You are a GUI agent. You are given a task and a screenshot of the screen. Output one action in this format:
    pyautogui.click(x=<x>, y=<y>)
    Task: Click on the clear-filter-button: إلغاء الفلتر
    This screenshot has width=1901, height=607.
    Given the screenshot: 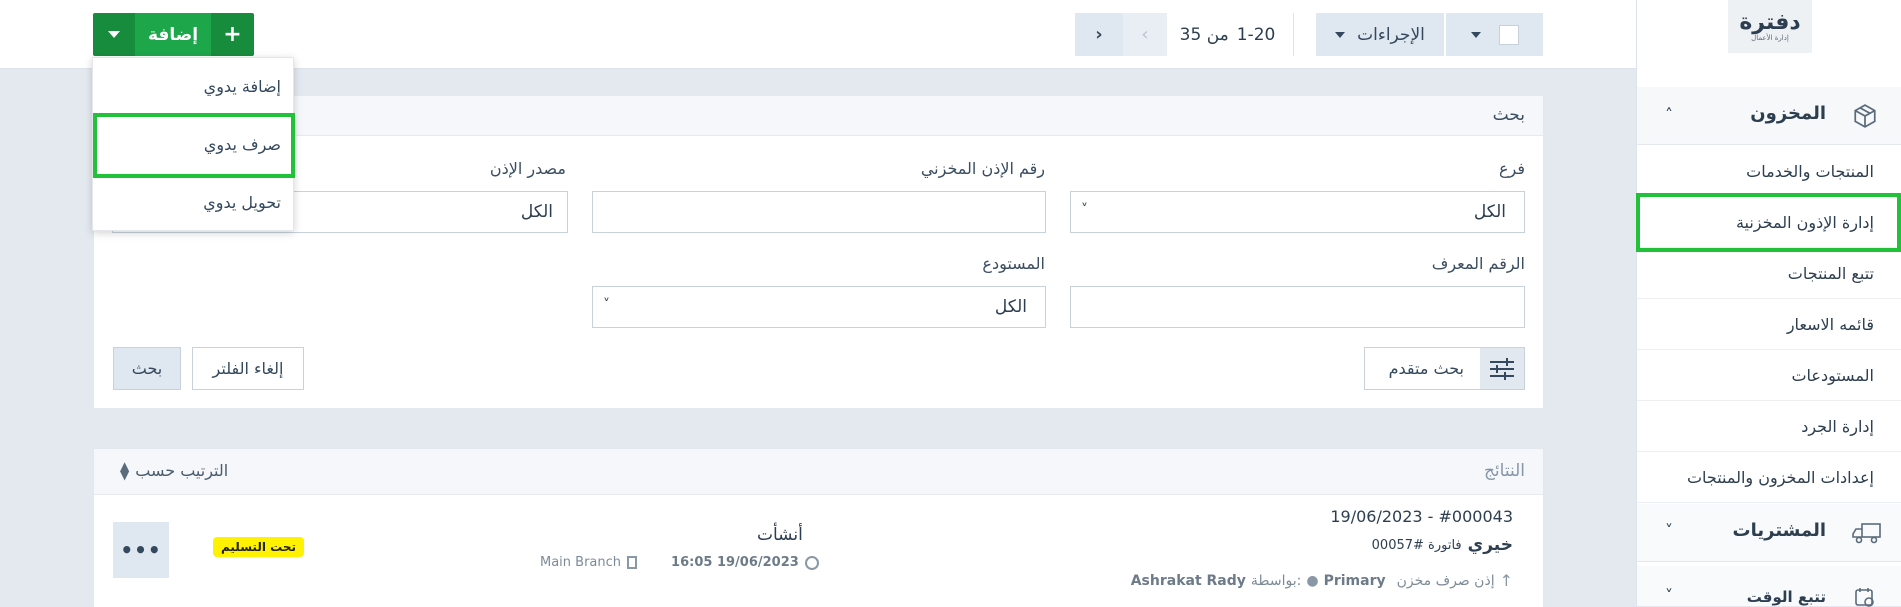 What is the action you would take?
    pyautogui.click(x=248, y=368)
    